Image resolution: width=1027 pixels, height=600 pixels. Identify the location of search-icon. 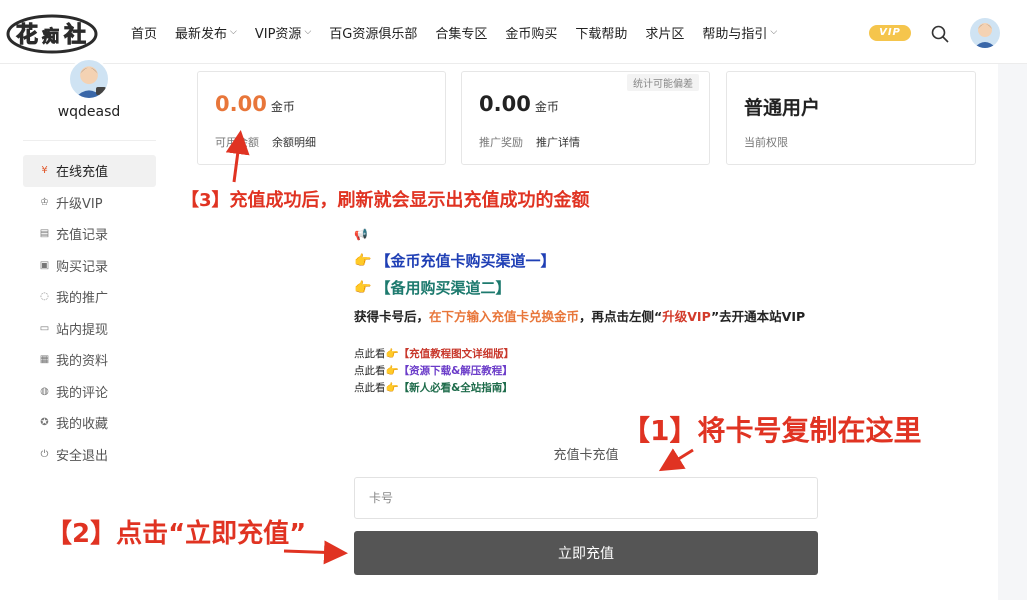
(940, 34).